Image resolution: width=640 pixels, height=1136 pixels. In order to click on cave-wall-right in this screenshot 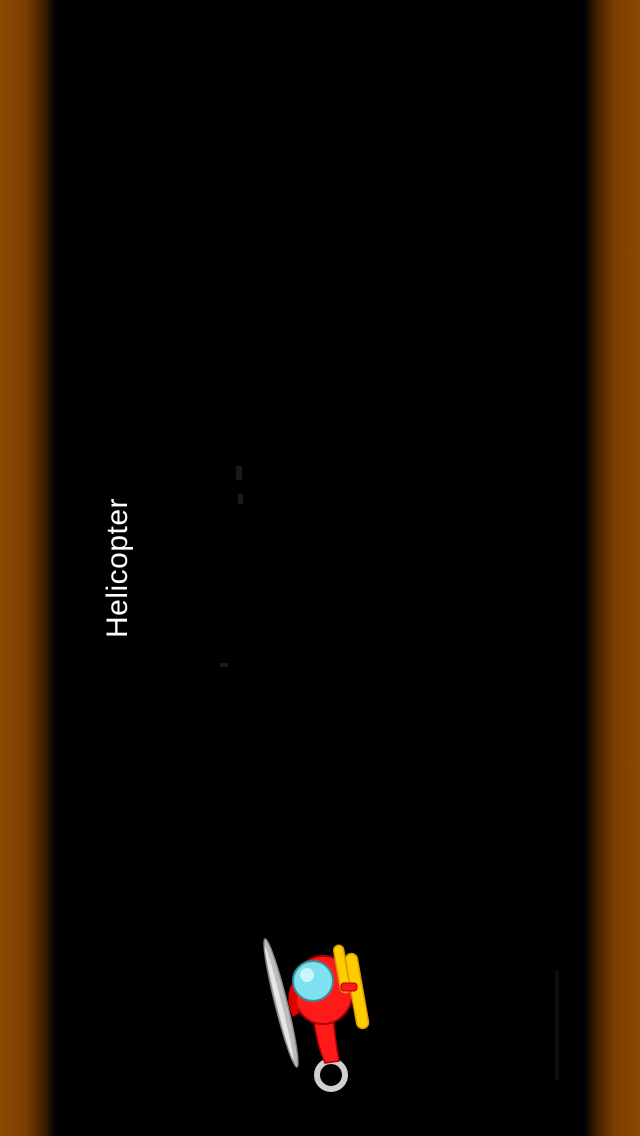, I will do `click(612, 568)`.